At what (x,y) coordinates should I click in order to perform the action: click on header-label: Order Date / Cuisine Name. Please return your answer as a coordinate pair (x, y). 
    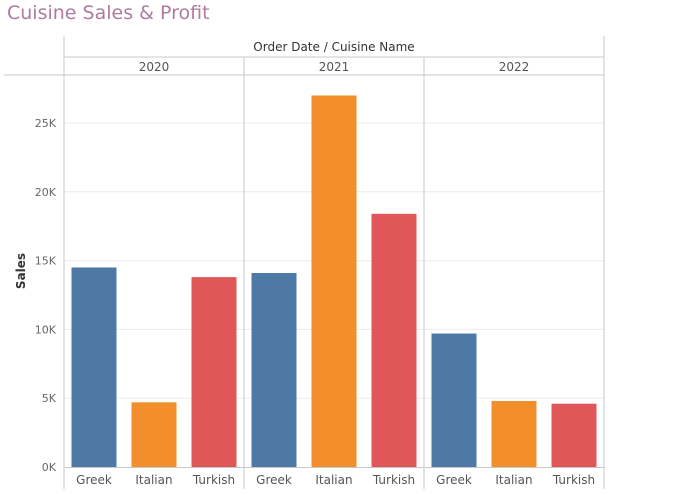
    Looking at the image, I should click on (333, 47).